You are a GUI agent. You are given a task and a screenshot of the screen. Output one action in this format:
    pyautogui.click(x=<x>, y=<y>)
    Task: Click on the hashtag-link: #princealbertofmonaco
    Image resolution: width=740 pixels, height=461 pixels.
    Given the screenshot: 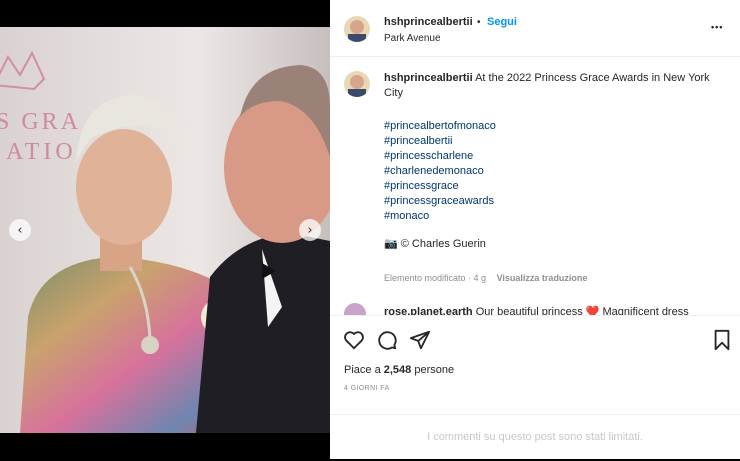 What is the action you would take?
    pyautogui.click(x=440, y=126)
    